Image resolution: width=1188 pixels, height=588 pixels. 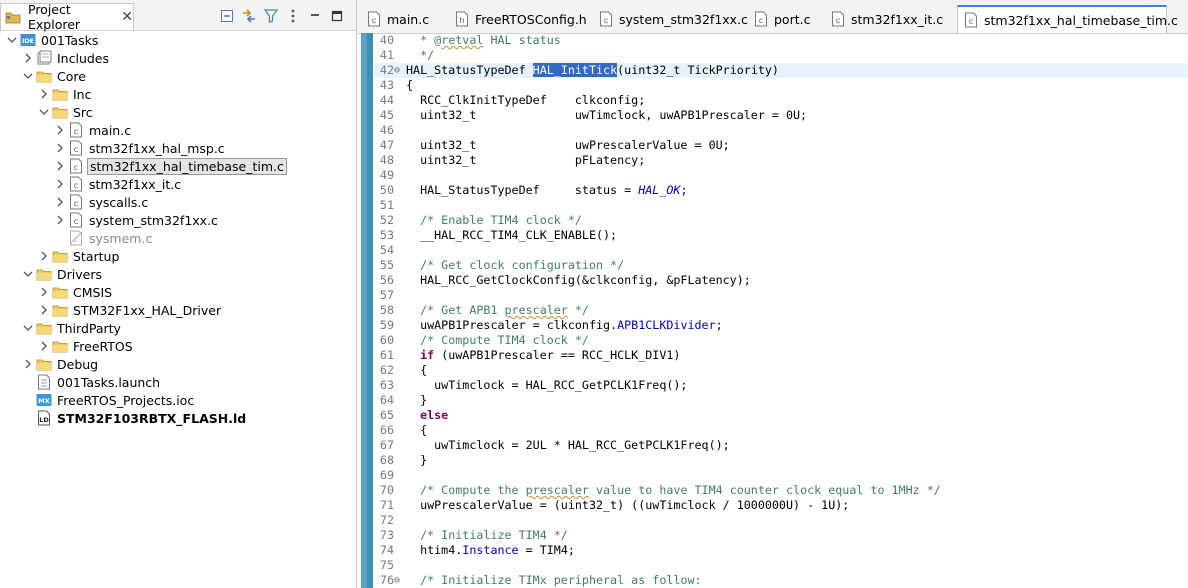 I want to click on code-line: 41 */, so click(x=781, y=55).